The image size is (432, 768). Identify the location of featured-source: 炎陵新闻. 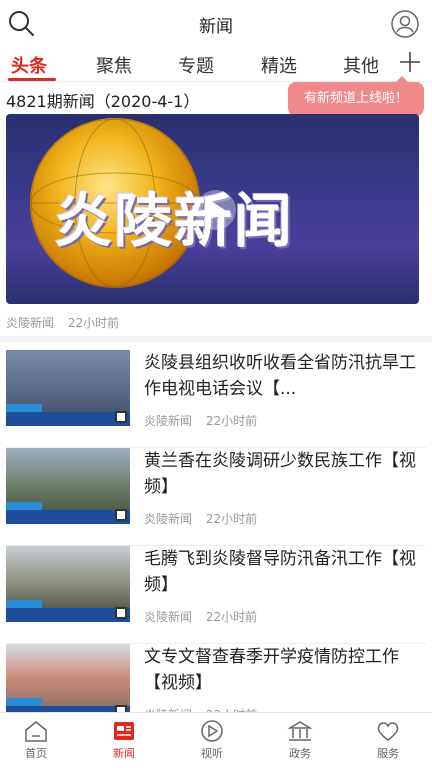
(30, 323).